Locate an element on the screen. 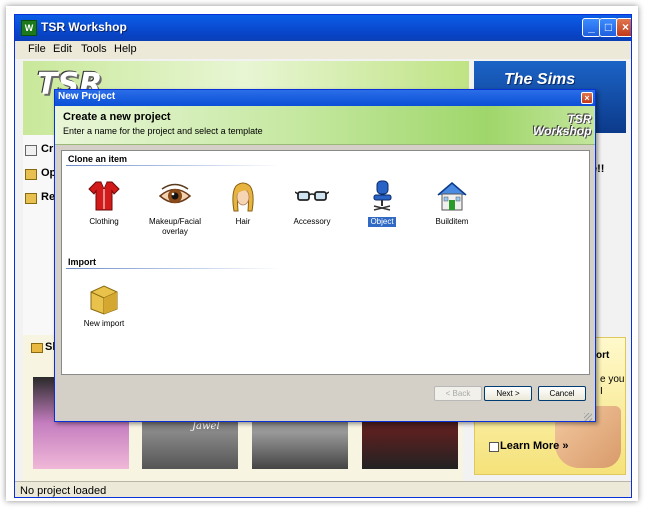 Image resolution: width=650 pixels, height=515 pixels. template-label: Accessory is located at coordinates (312, 221).